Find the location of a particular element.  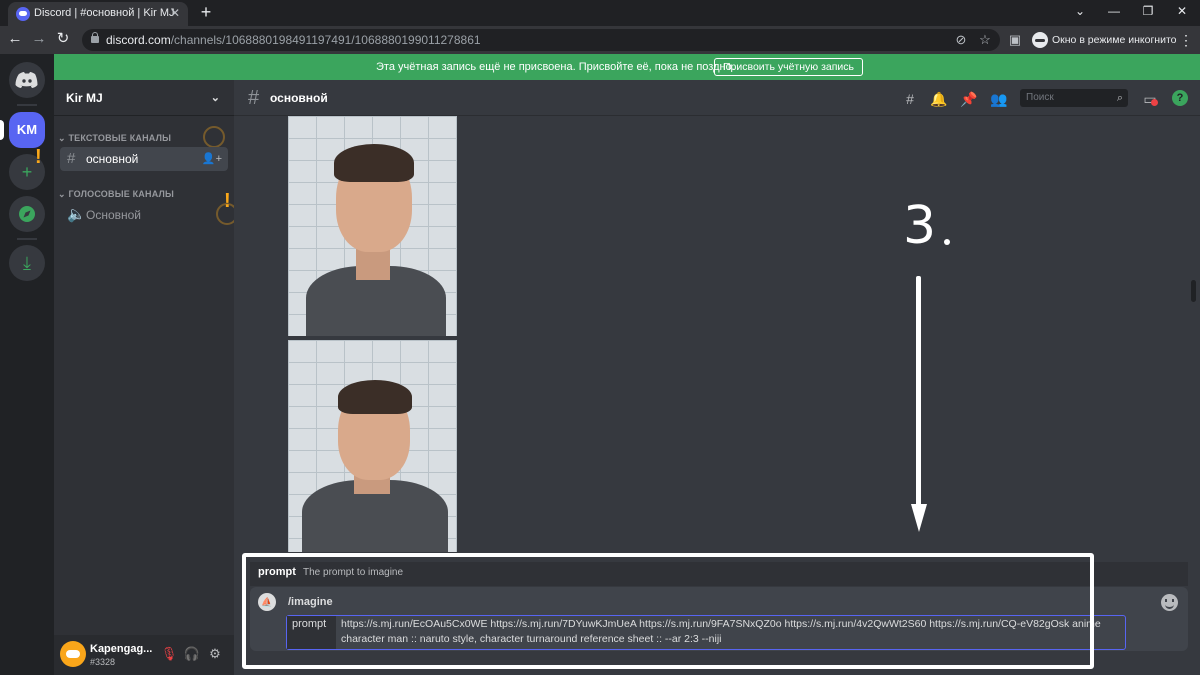

headphones-icon: 🎧 is located at coordinates (192, 654).